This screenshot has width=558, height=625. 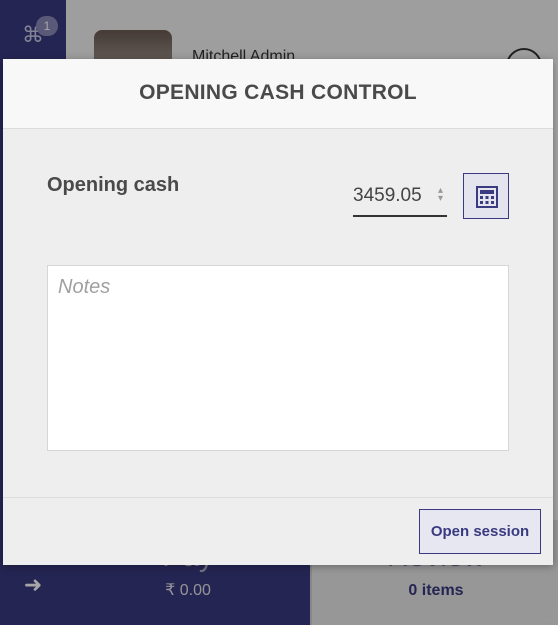 I want to click on number-spinner-icon: ▴ ▾, so click(x=440, y=195).